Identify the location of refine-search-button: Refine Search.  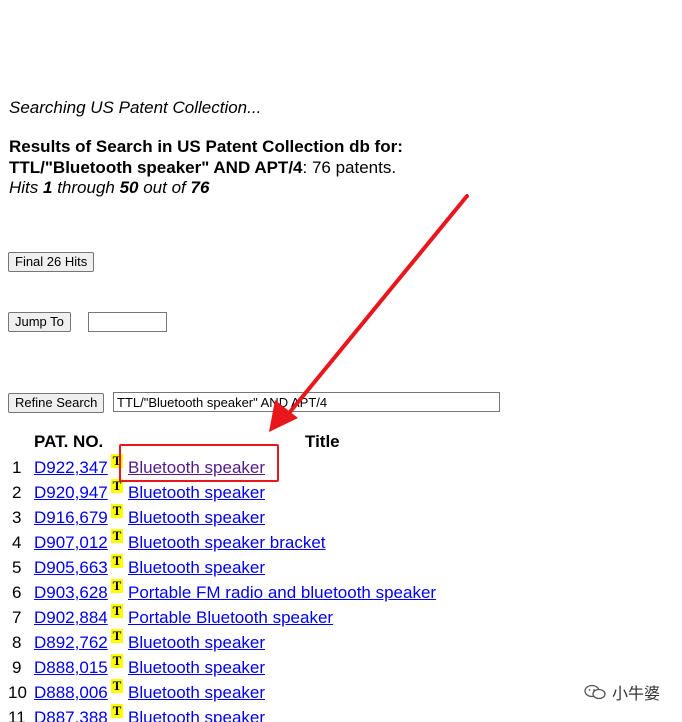
(56, 403).